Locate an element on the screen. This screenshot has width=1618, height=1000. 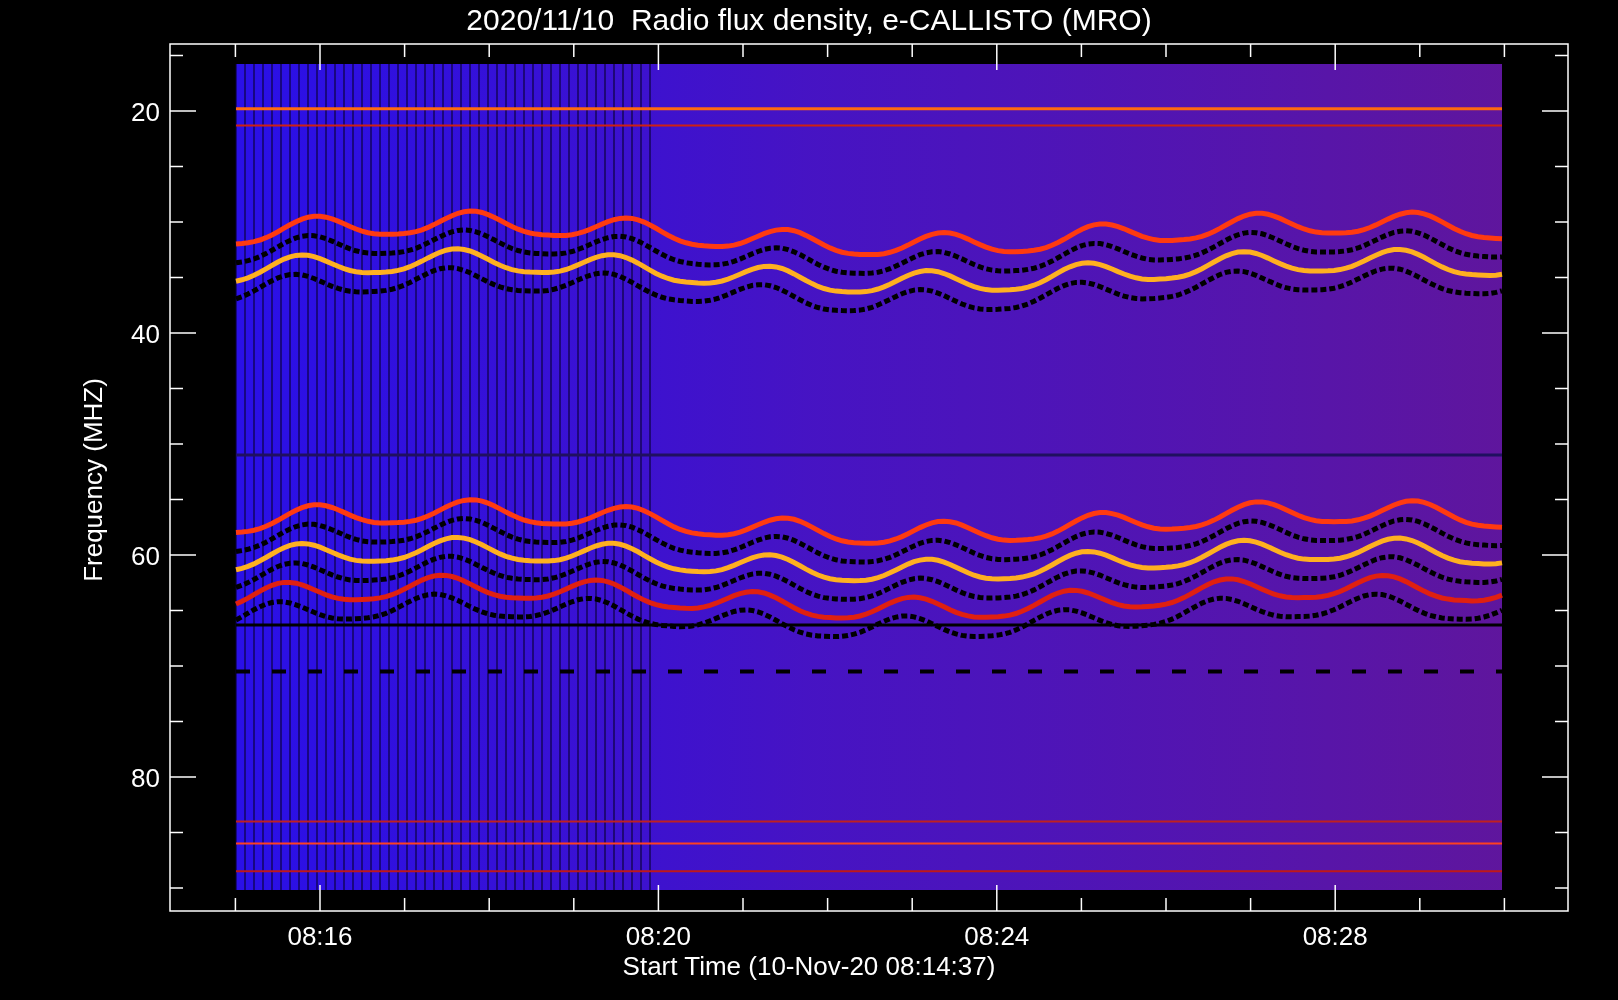
axis-tick-label: 08:28 is located at coordinates (1335, 936).